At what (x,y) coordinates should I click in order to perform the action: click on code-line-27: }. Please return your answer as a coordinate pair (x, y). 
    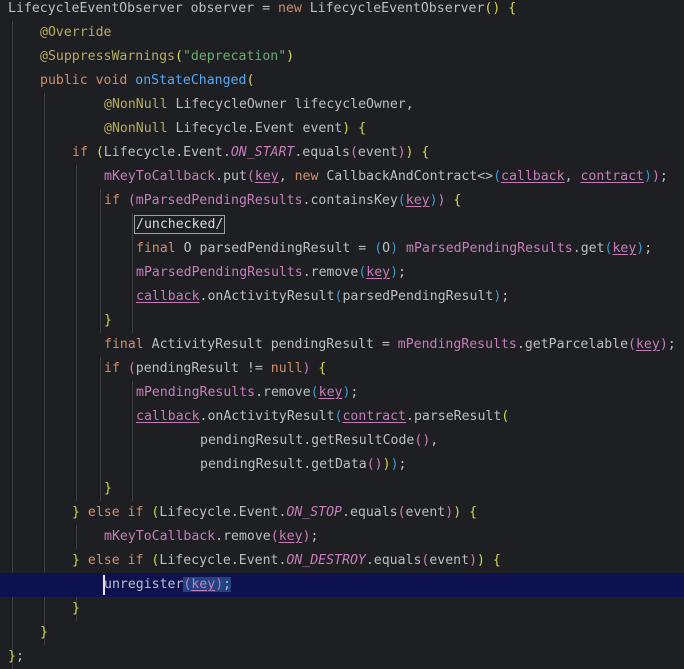
    Looking at the image, I should click on (342, 633).